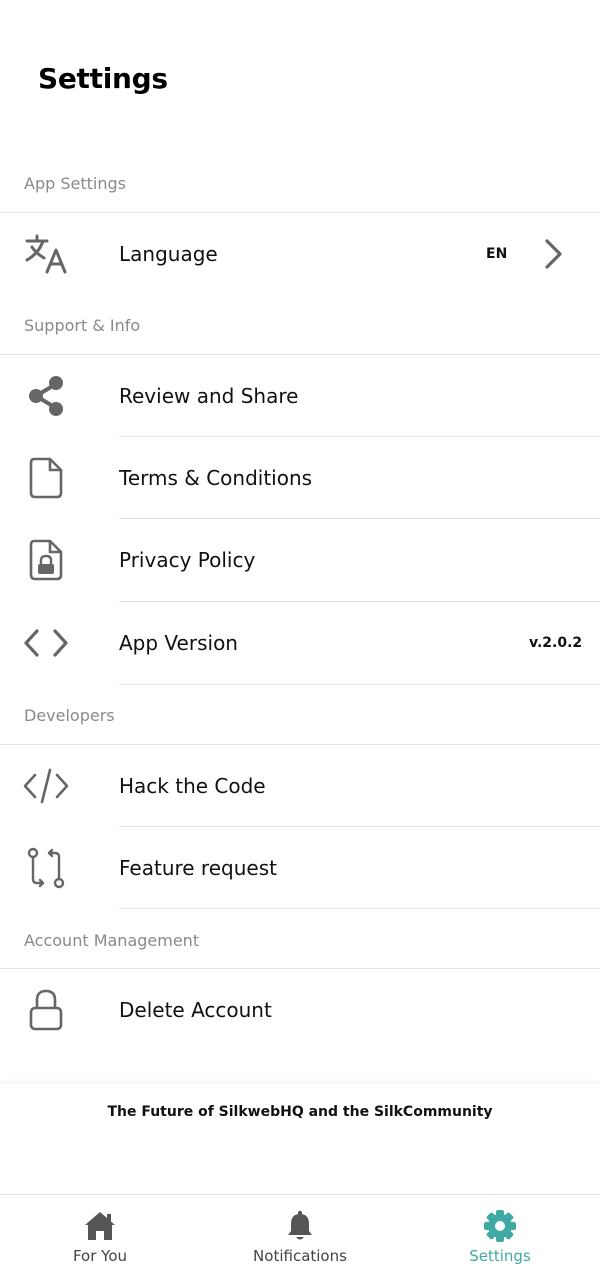 The width and height of the screenshot is (600, 1281). I want to click on language-label: Language, so click(168, 254).